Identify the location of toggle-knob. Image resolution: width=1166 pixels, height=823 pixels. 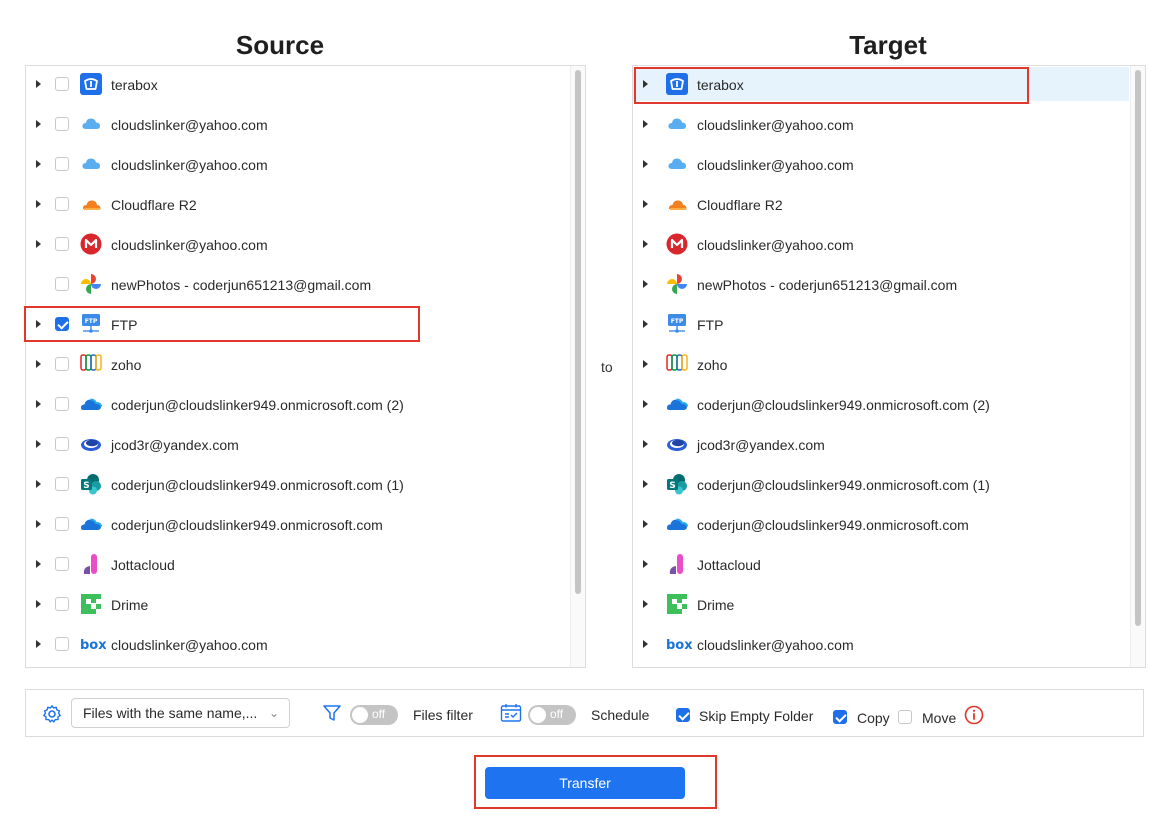
(360, 715).